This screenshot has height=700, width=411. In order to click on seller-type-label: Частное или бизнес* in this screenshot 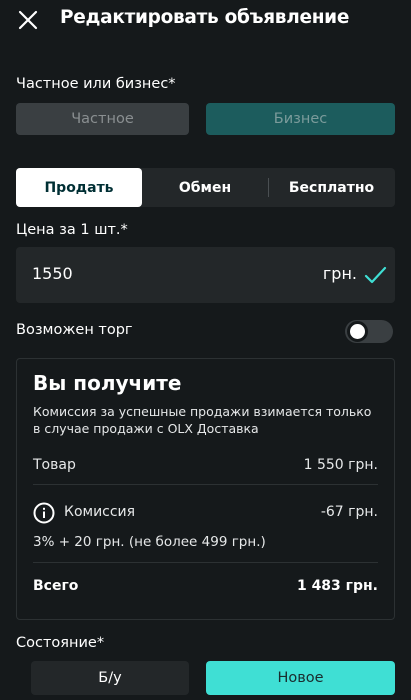, I will do `click(96, 84)`.